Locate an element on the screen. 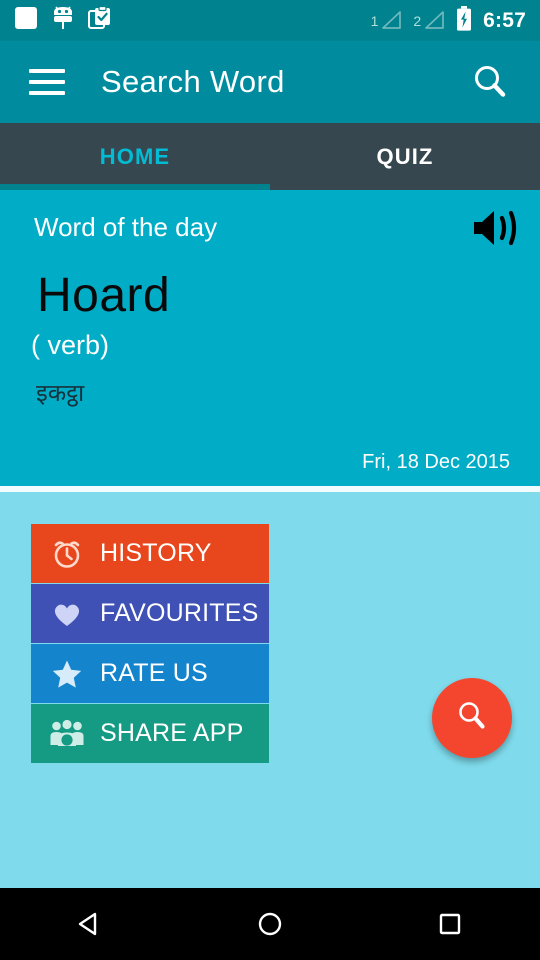  people-group-icon is located at coordinates (67, 734).